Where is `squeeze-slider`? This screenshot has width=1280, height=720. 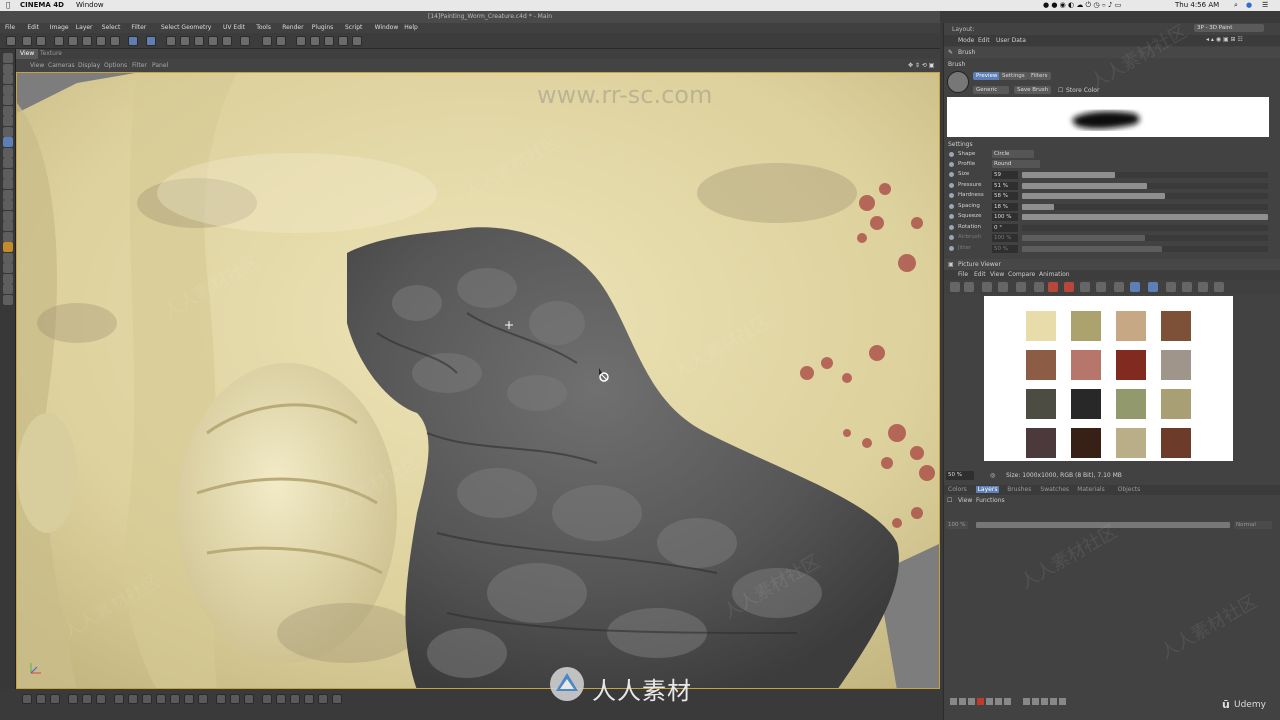
squeeze-slider is located at coordinates (1145, 217).